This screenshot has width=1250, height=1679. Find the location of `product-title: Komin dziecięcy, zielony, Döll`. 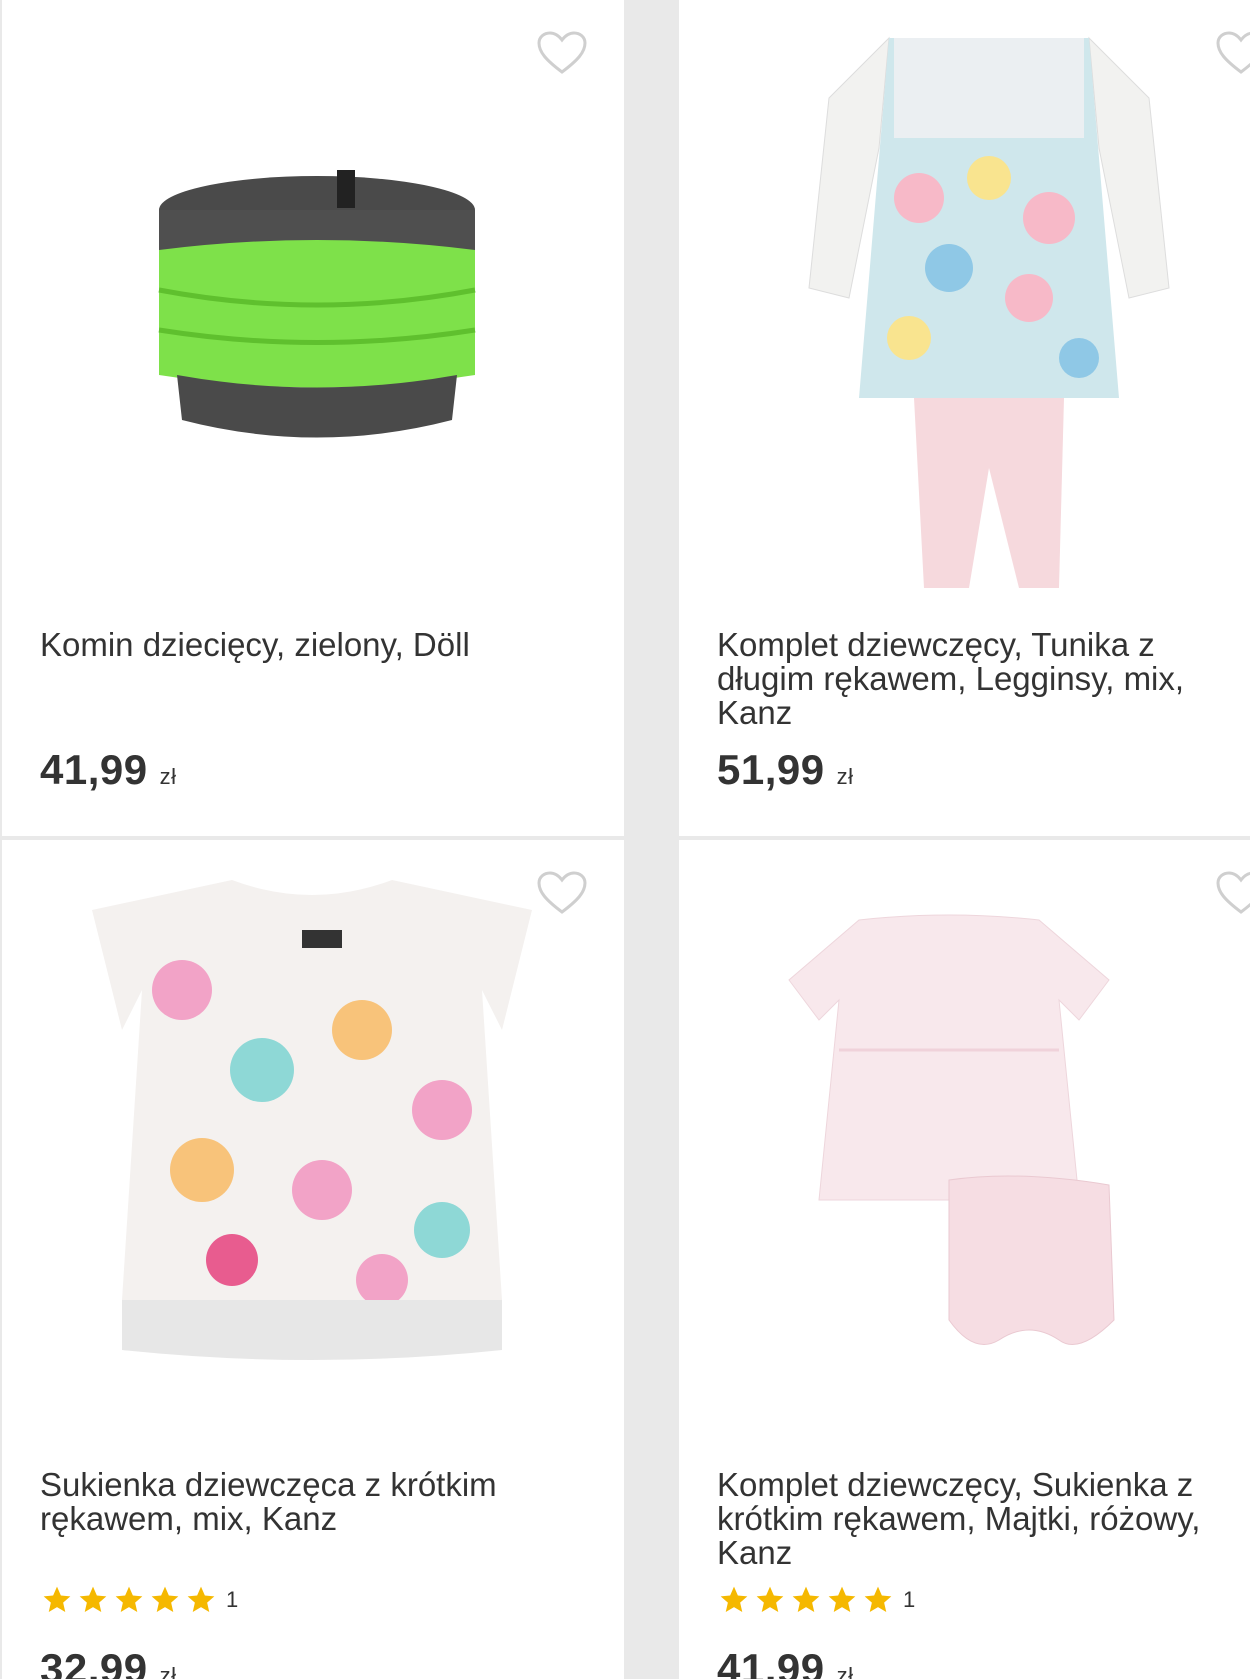

product-title: Komin dziecięcy, zielony, Döll is located at coordinates (305, 645).